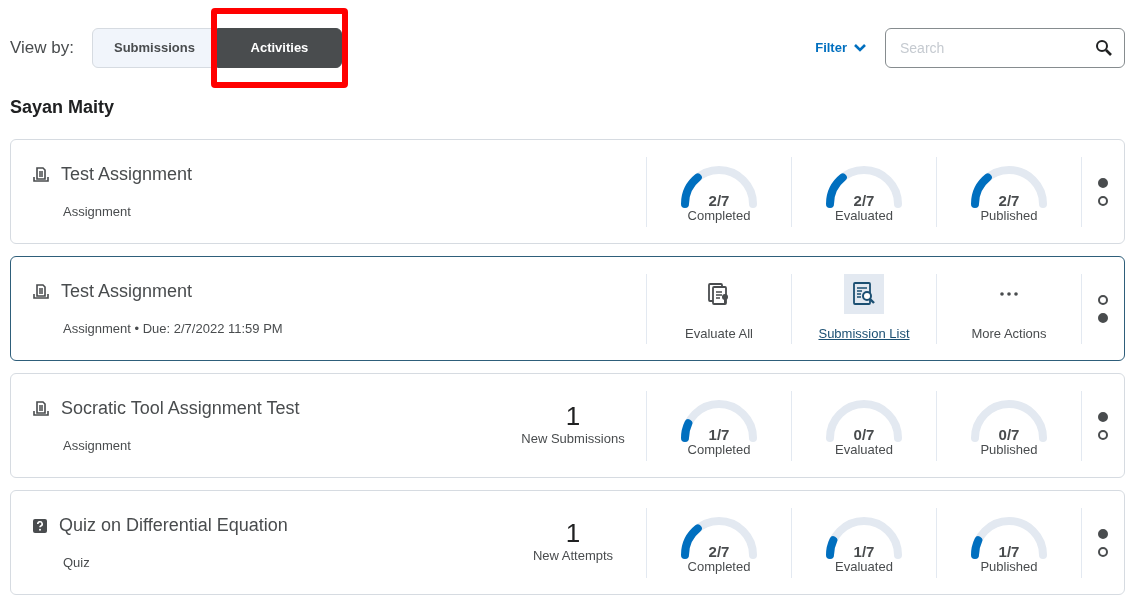 This screenshot has height=599, width=1136. What do you see at coordinates (40, 525) in the screenshot?
I see `quiz-icon` at bounding box center [40, 525].